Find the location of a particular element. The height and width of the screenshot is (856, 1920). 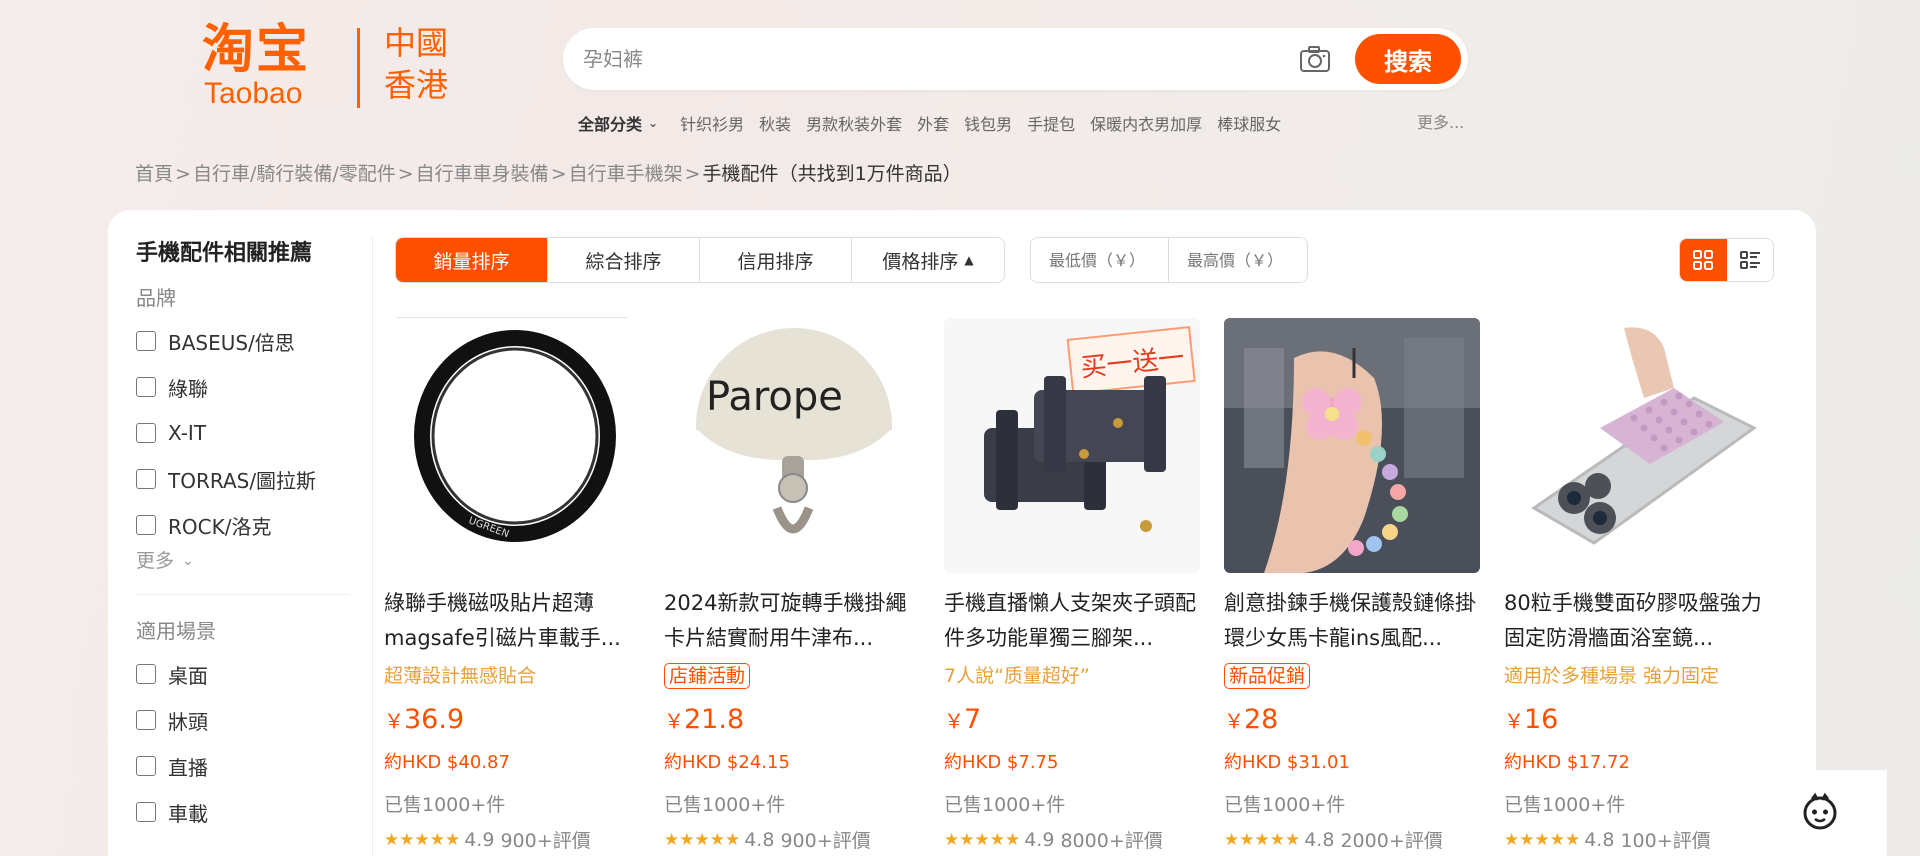

brand-filter-option: ROCK/洛克 is located at coordinates (246, 525).